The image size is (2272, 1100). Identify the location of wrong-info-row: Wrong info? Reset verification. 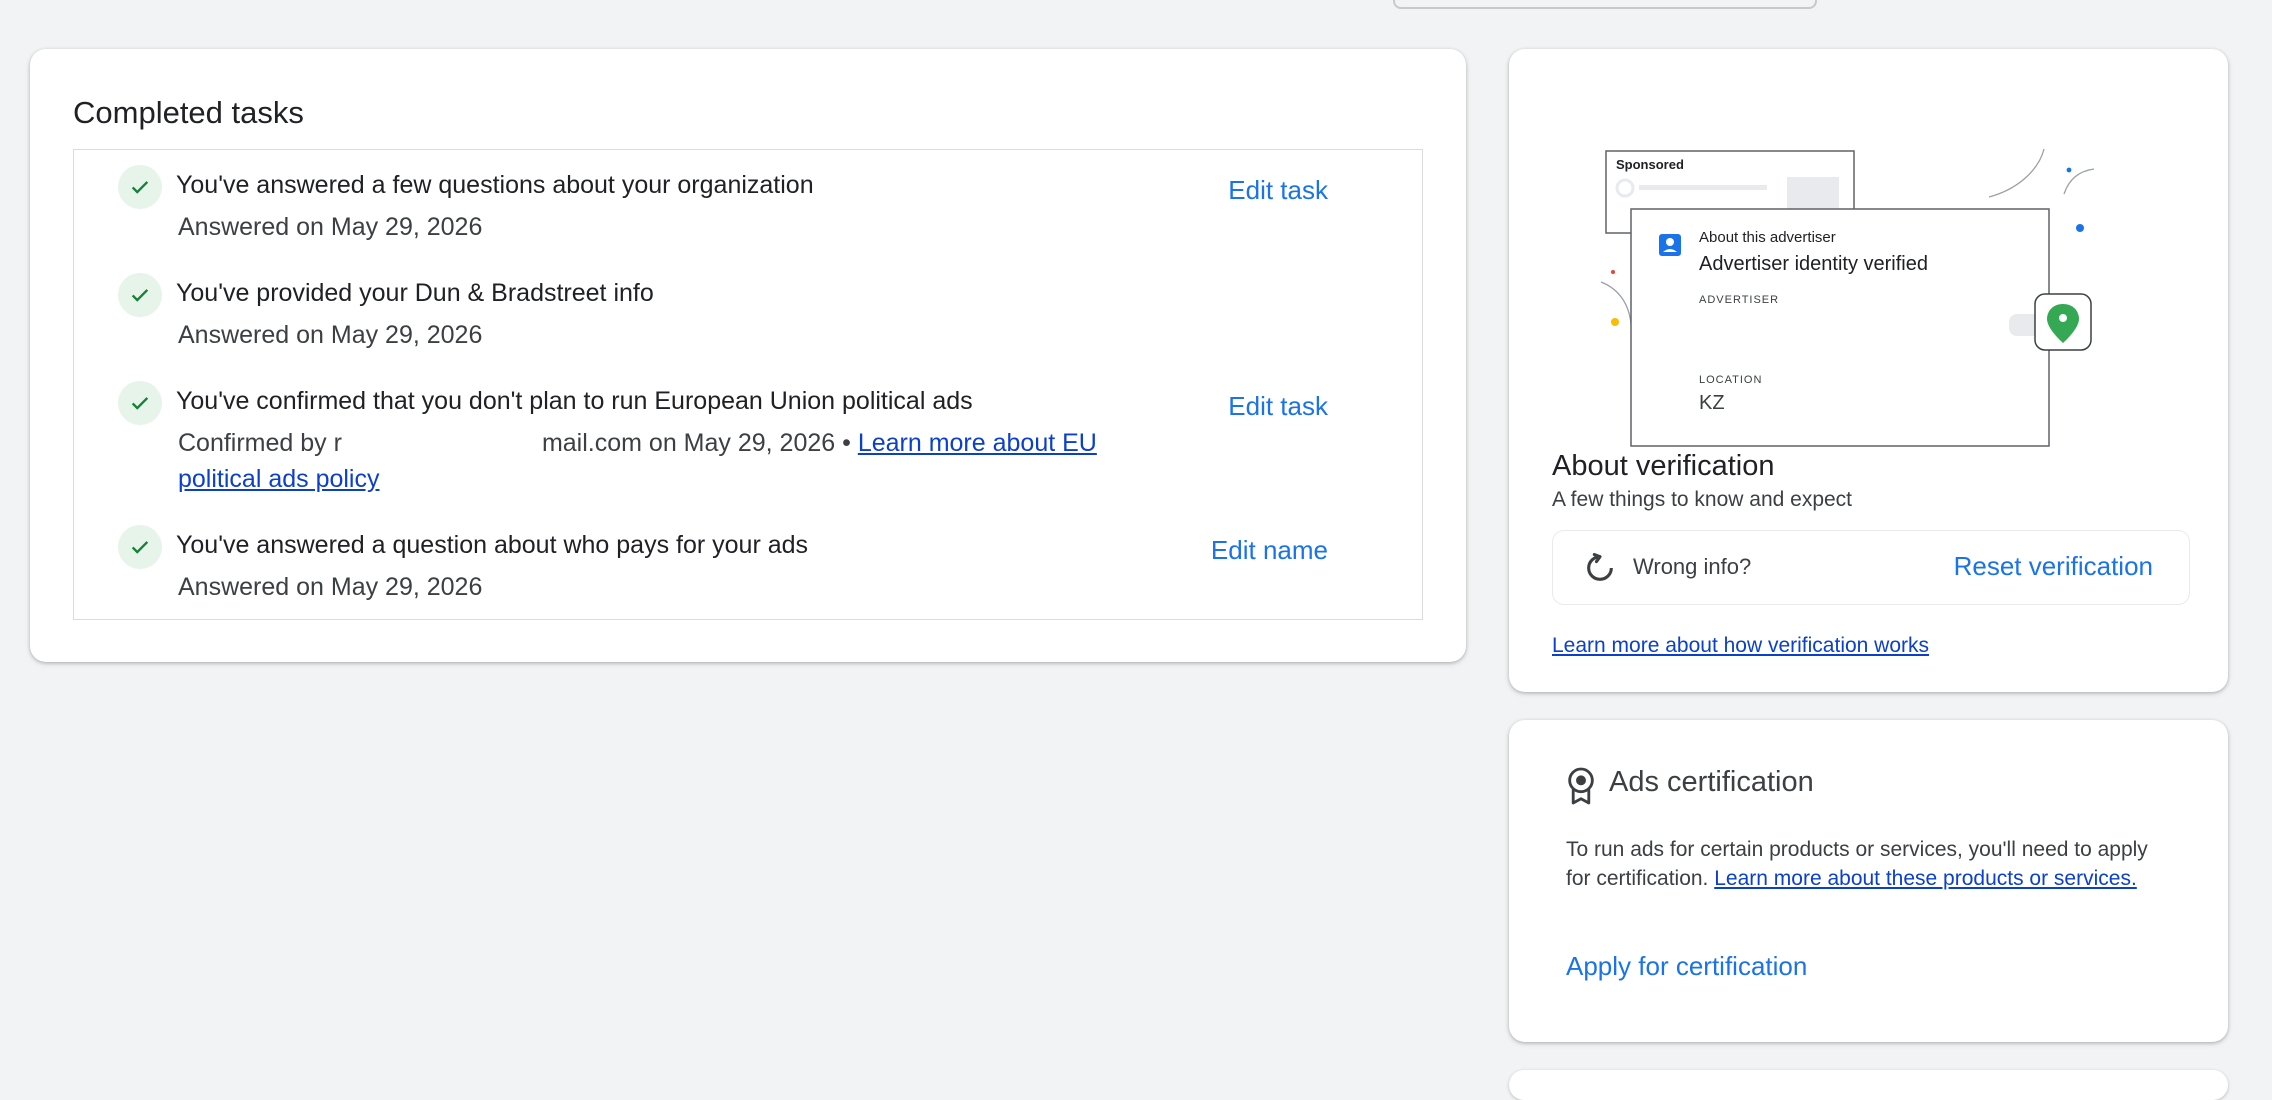
(1871, 567).